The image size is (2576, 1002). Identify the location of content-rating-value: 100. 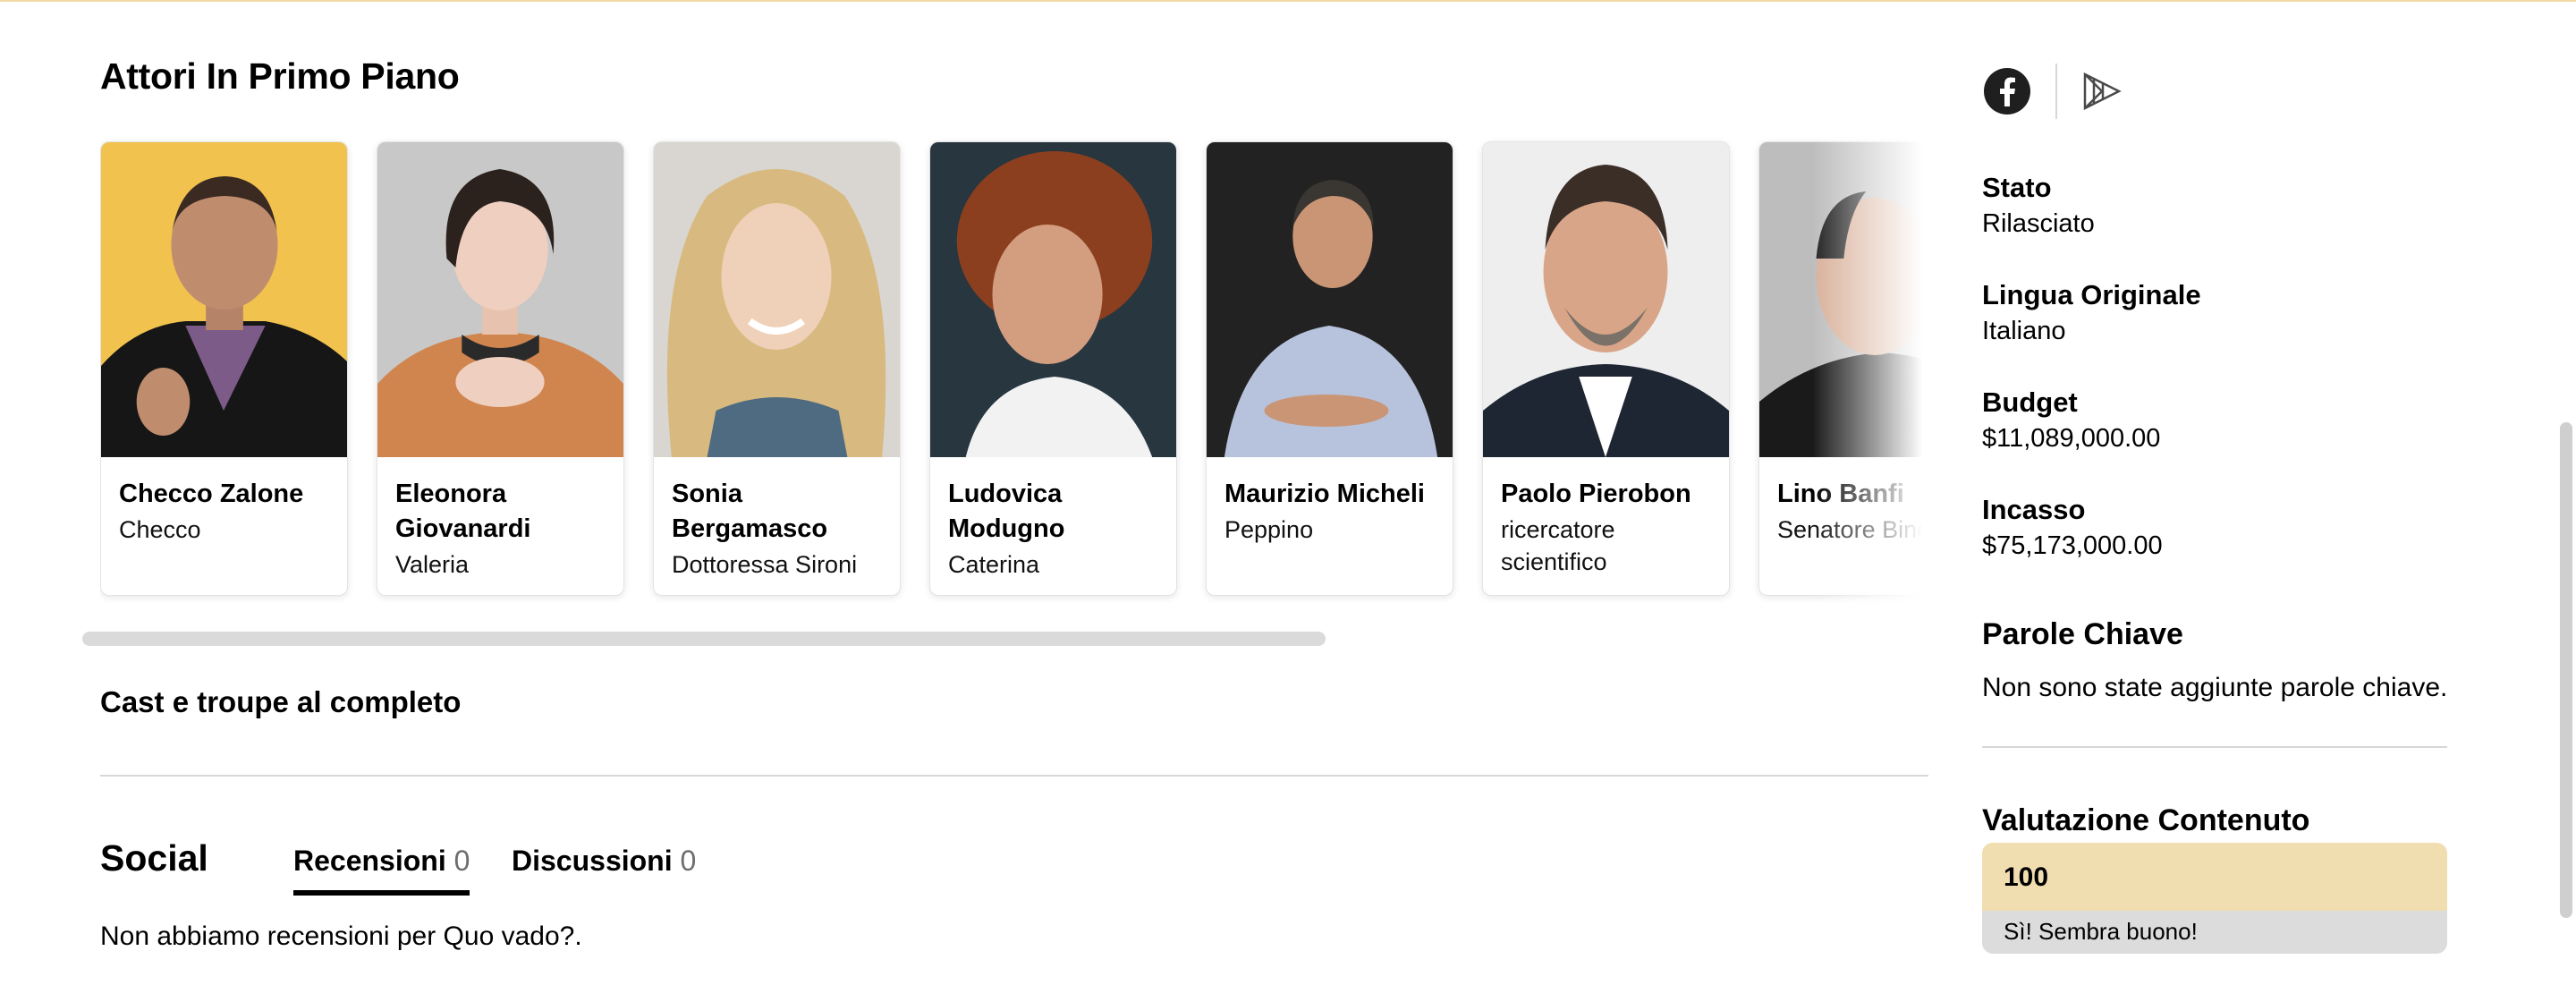
(2214, 877).